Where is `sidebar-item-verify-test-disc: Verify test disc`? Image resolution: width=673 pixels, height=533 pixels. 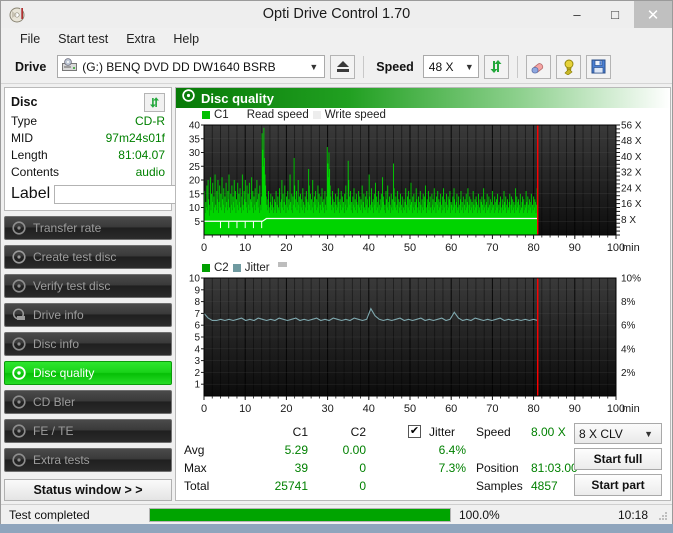 sidebar-item-verify-test-disc: Verify test disc is located at coordinates (88, 286).